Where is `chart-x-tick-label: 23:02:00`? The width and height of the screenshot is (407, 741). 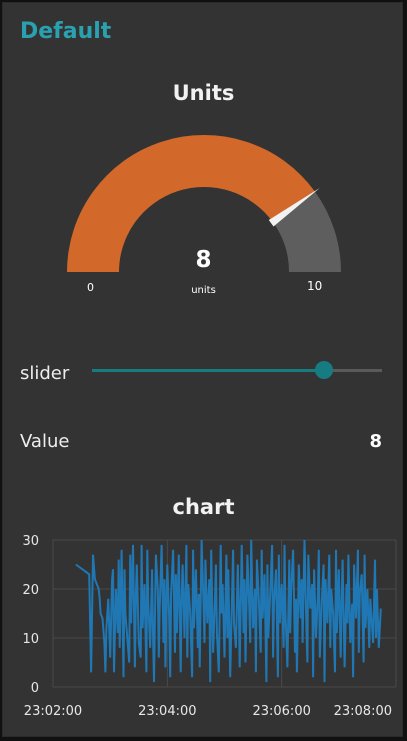
chart-x-tick-label: 23:02:00 is located at coordinates (53, 711).